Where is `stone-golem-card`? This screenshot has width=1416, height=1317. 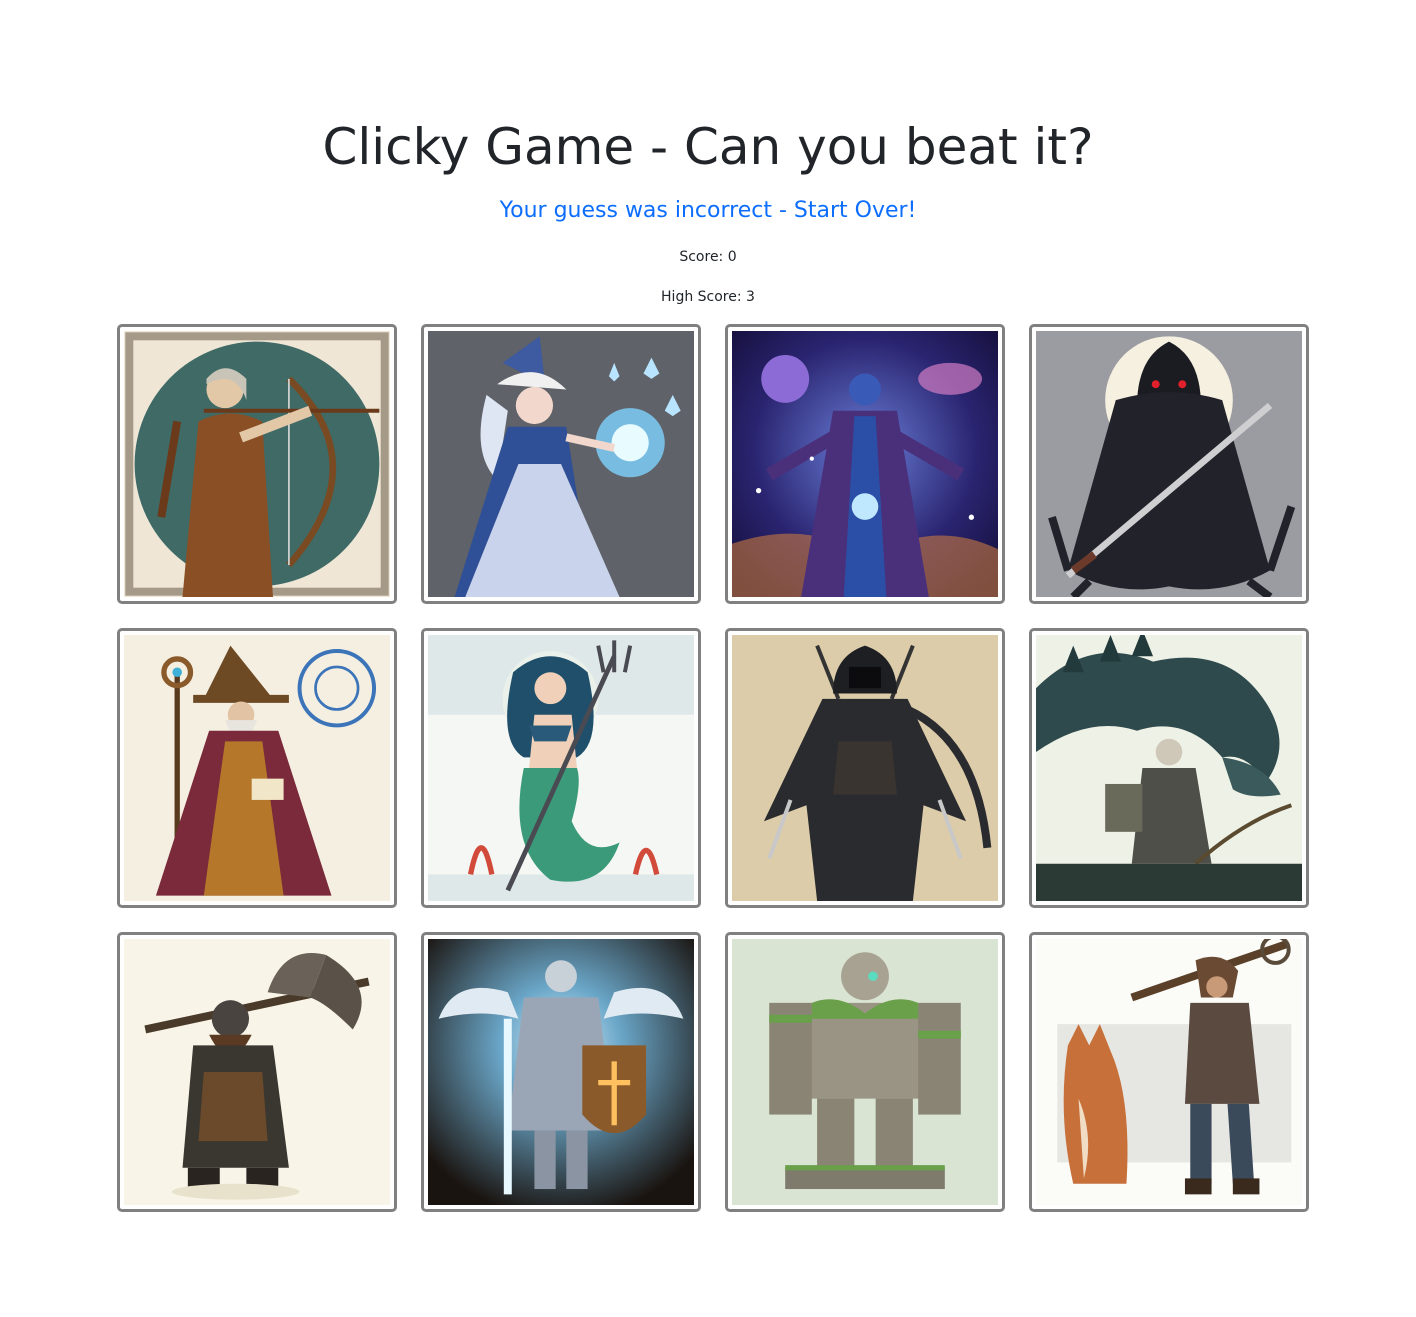
stone-golem-card is located at coordinates (865, 1072).